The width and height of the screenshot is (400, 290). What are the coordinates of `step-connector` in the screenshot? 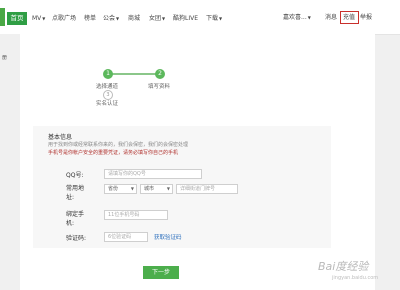 It's located at (133, 74).